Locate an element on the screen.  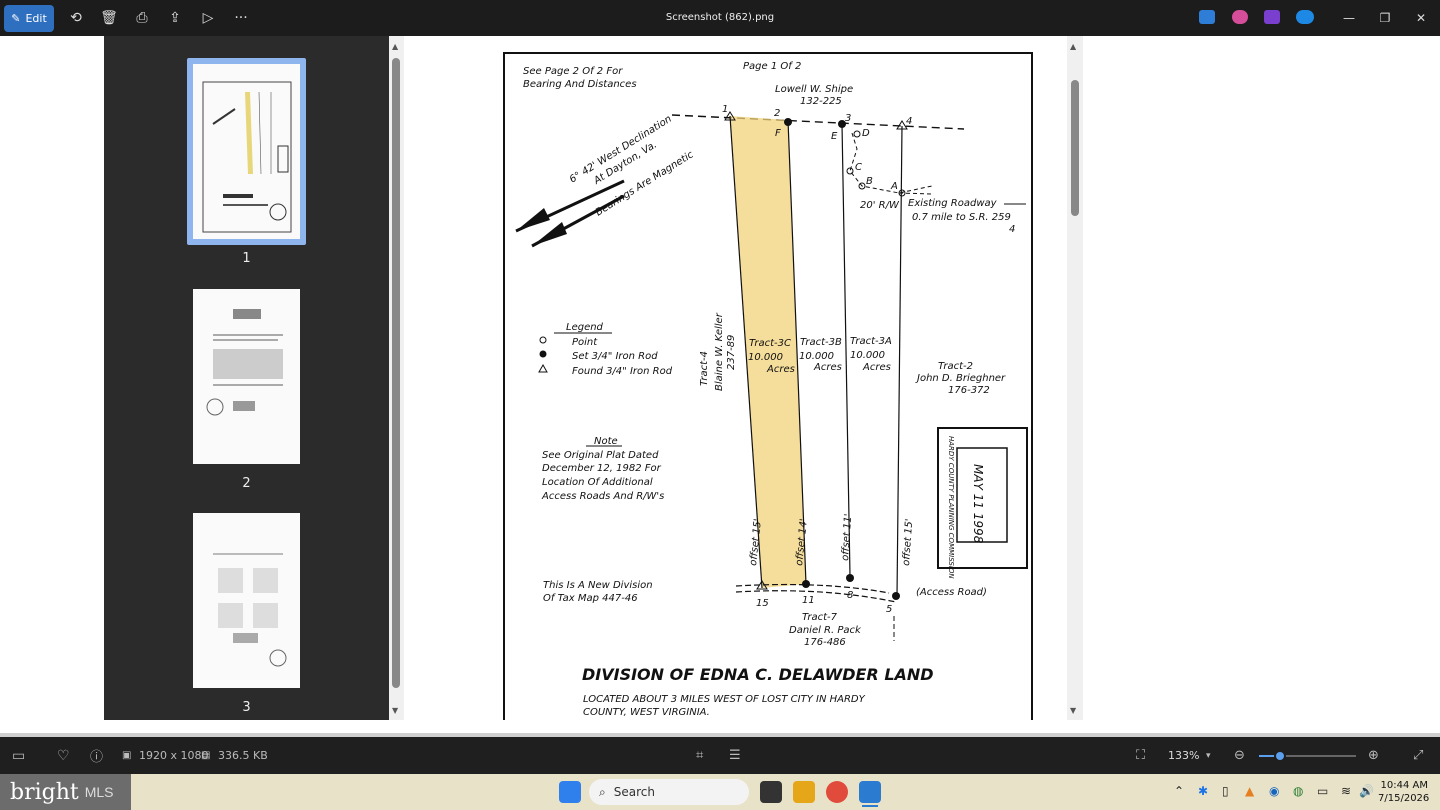
photos-taskbar-icon is located at coordinates (870, 792).